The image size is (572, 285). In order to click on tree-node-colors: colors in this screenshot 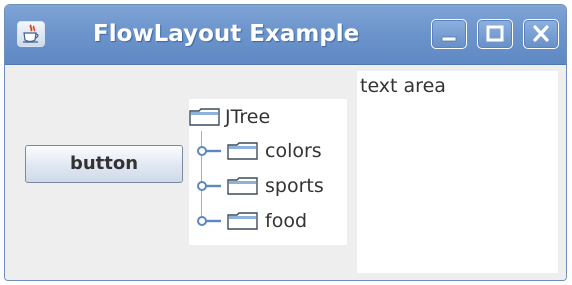, I will do `click(268, 151)`.